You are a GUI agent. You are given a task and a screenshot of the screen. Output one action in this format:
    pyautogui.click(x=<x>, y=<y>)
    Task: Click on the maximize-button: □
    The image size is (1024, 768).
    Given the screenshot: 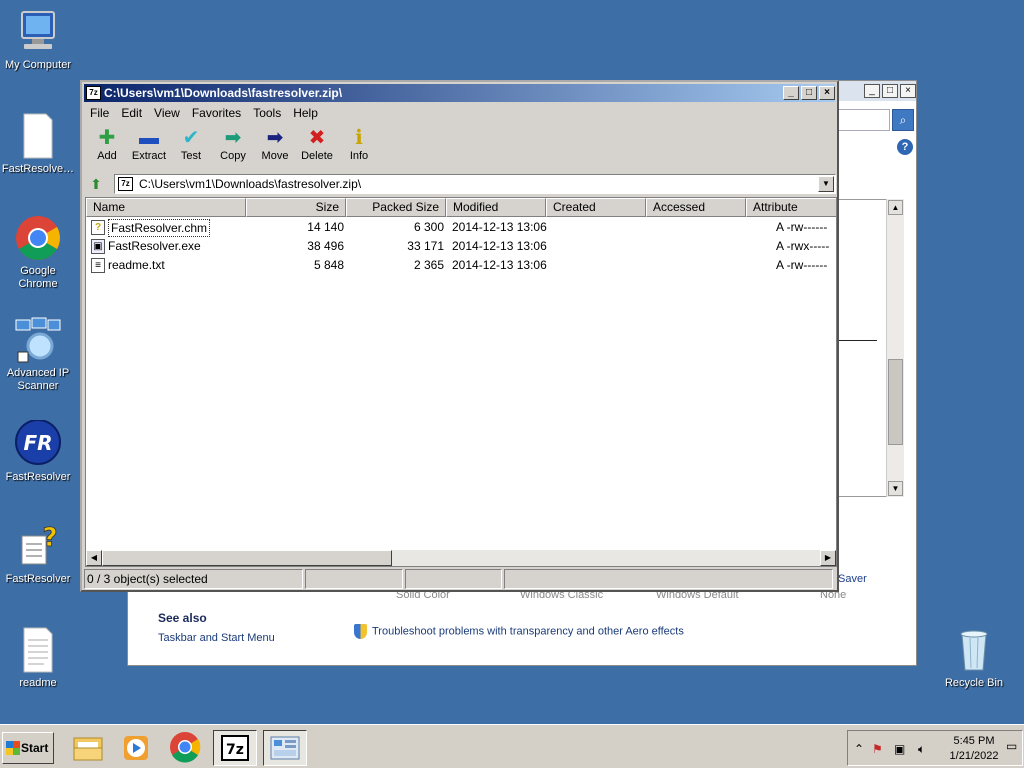 What is the action you would take?
    pyautogui.click(x=809, y=93)
    